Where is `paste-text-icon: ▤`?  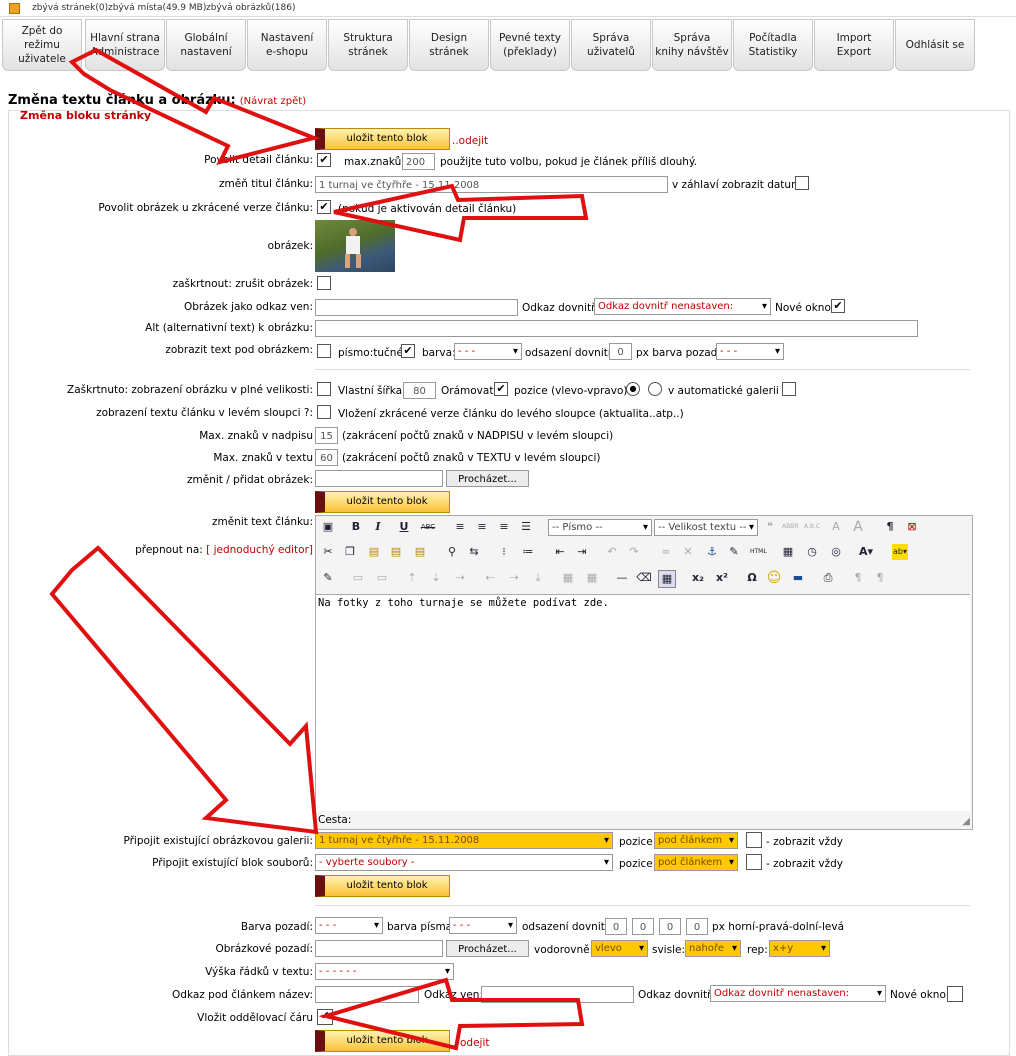 paste-text-icon: ▤ is located at coordinates (396, 552).